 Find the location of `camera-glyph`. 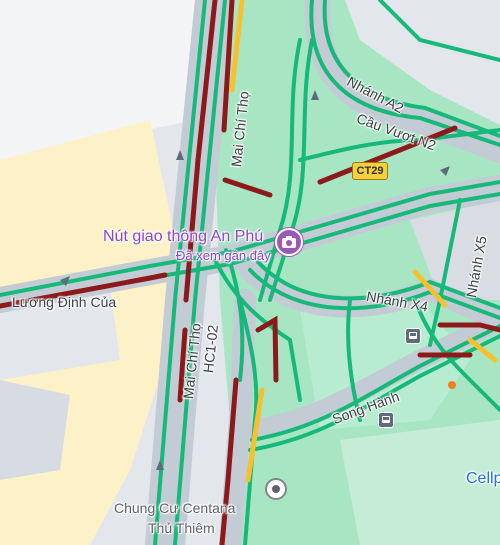

camera-glyph is located at coordinates (289, 242).